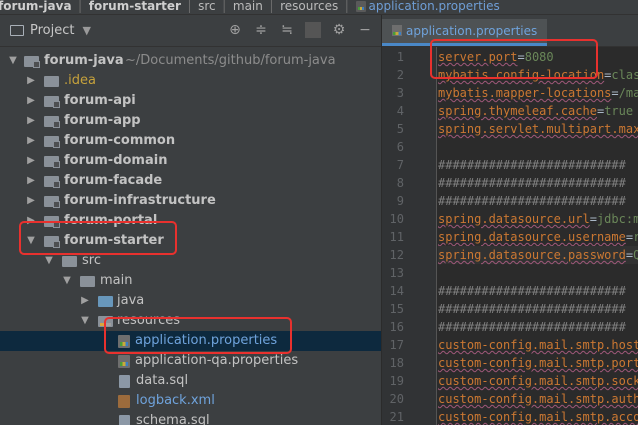 This screenshot has height=425, width=638. Describe the element at coordinates (131, 300) in the screenshot. I see `tree-item-label: java` at that location.